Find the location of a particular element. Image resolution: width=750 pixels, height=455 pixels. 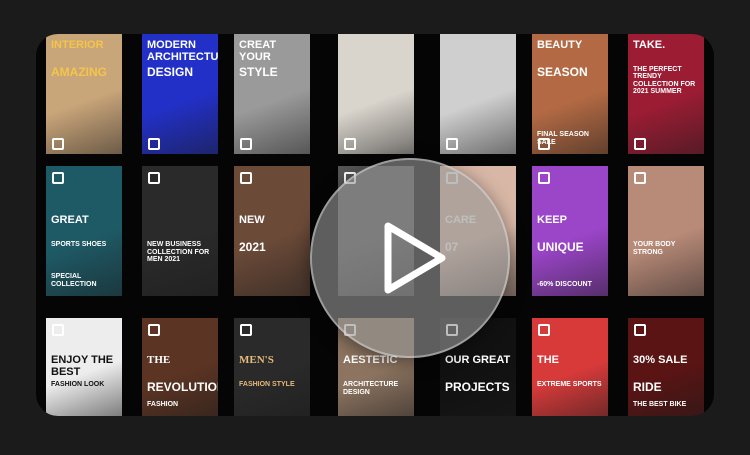

template-subheadline: FASHION STYLE is located at coordinates (267, 385).